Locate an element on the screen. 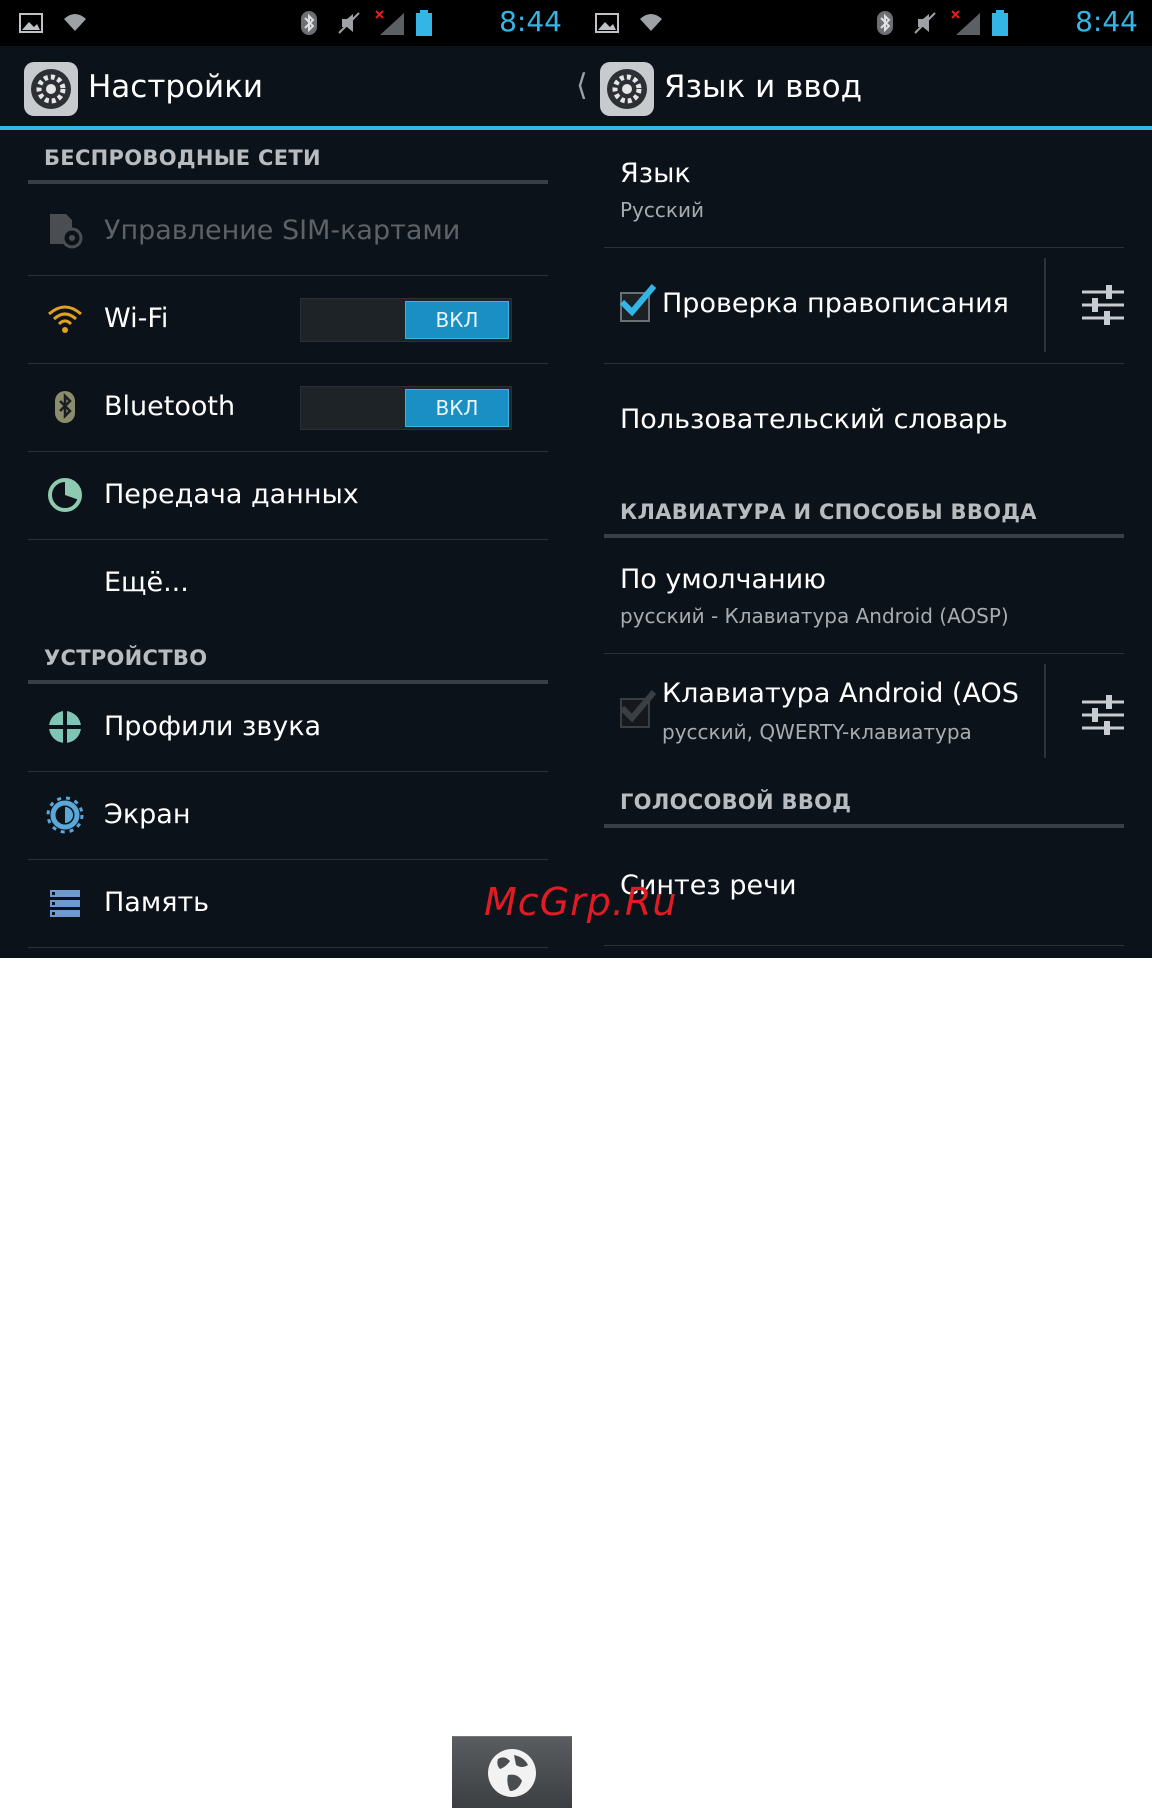 The width and height of the screenshot is (1152, 1808). spellcheck-checkbox is located at coordinates (637, 303).